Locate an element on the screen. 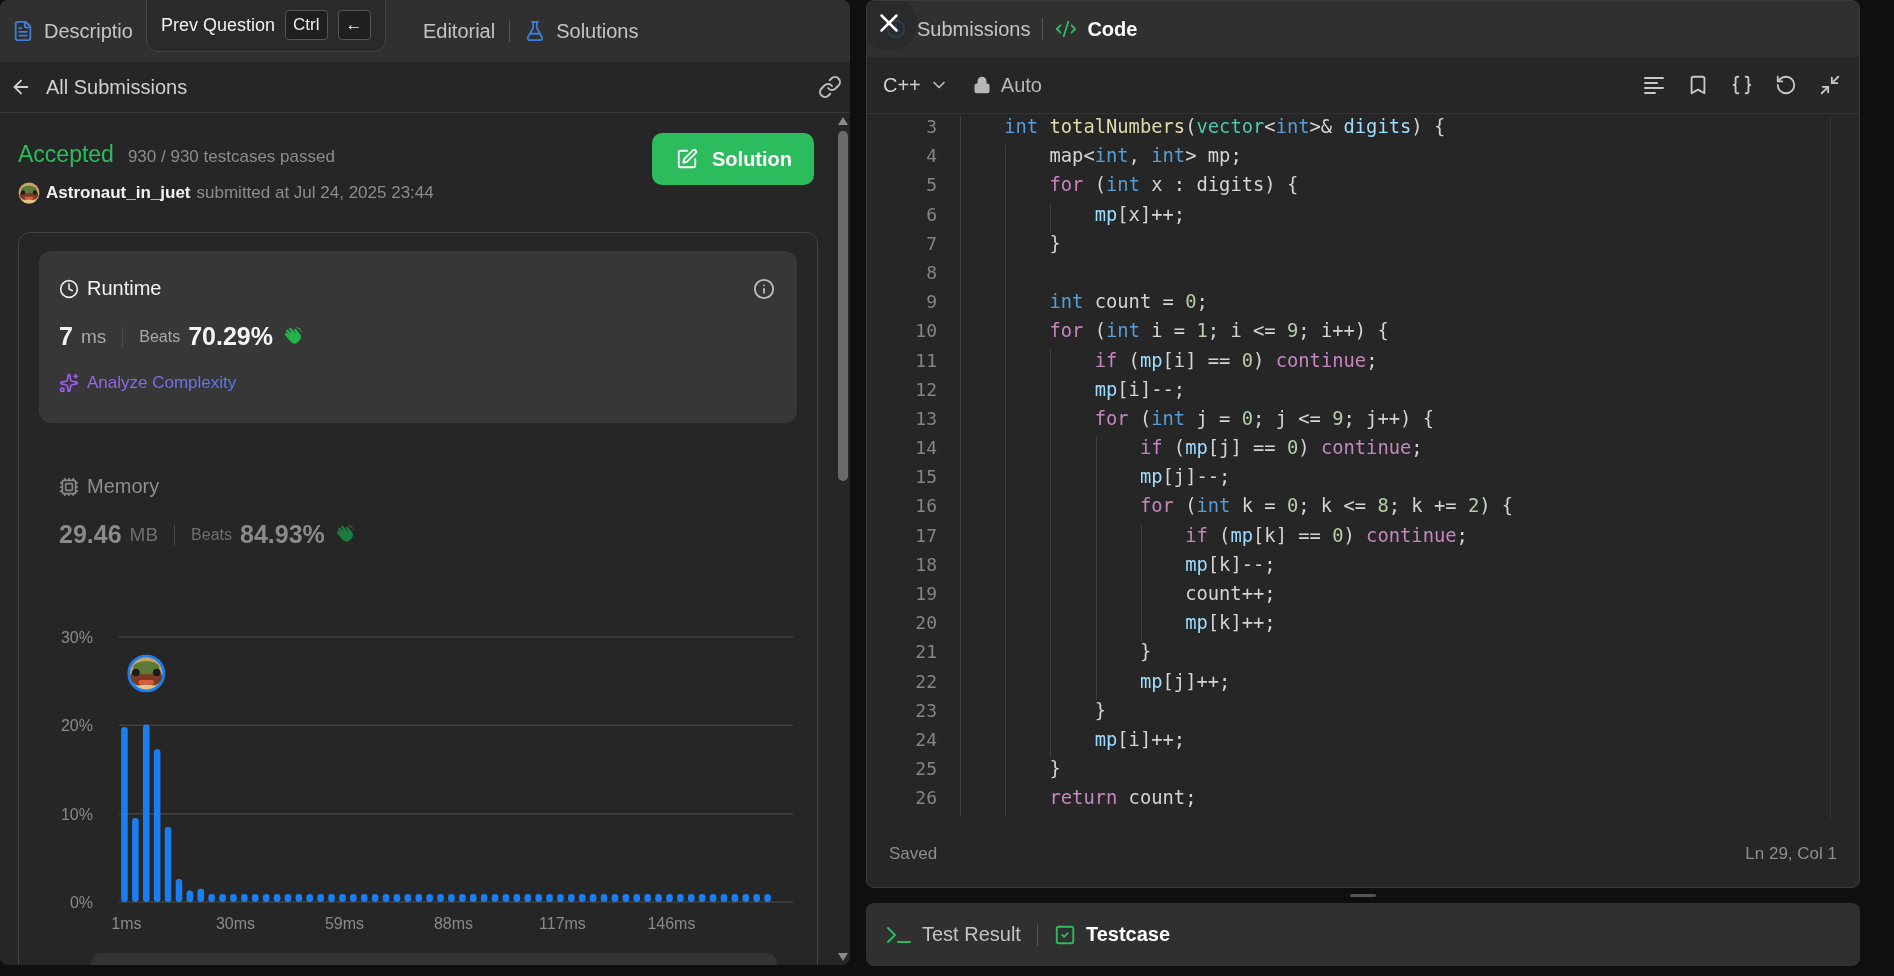  metric-title: Memory is located at coordinates (123, 486).